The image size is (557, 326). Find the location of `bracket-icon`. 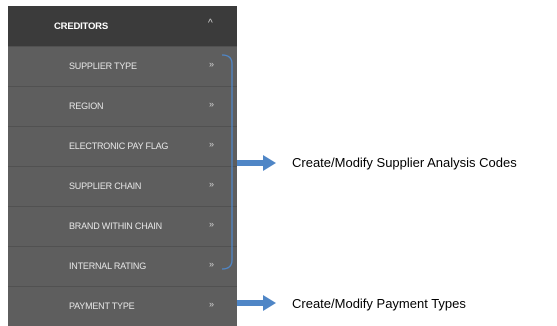

bracket-icon is located at coordinates (227, 162).